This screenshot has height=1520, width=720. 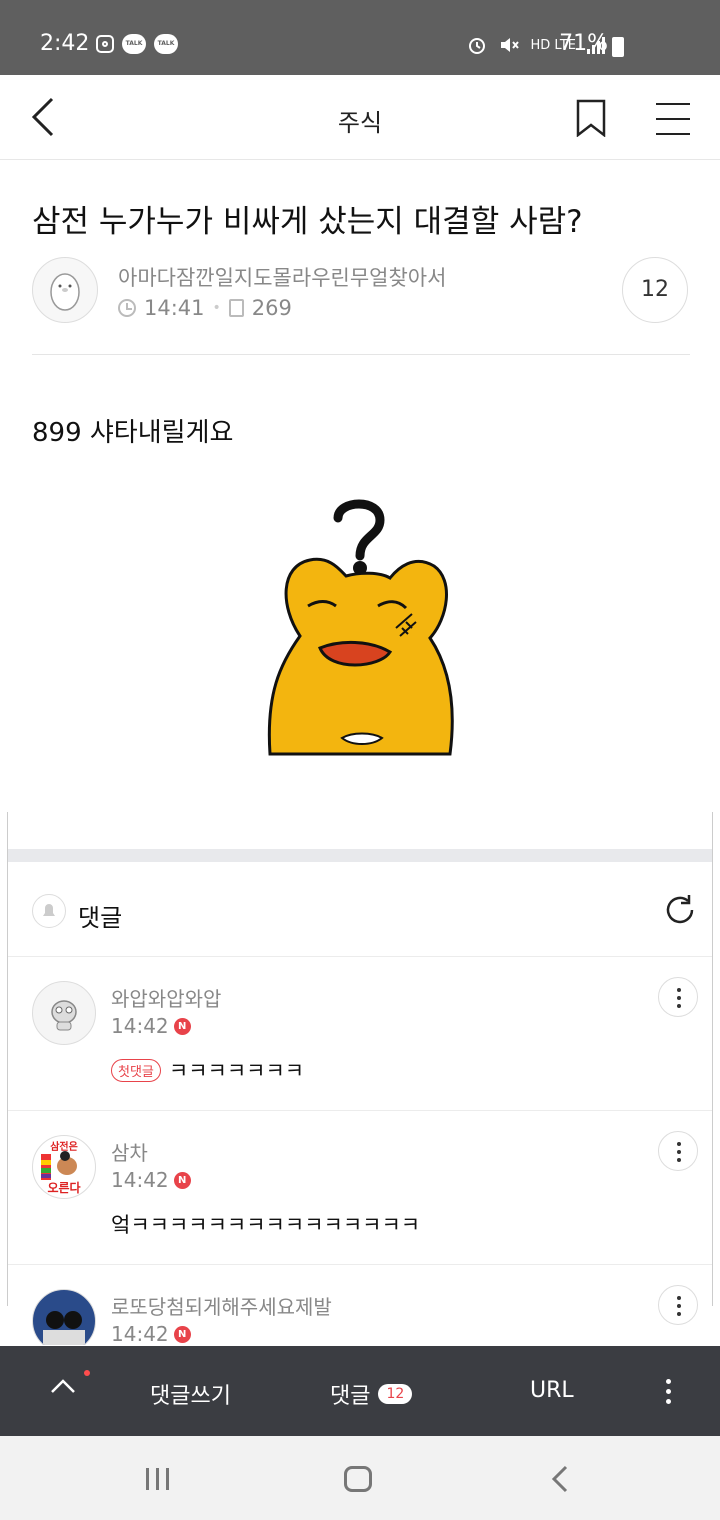 What do you see at coordinates (105, 44) in the screenshot?
I see `instagram-icon` at bounding box center [105, 44].